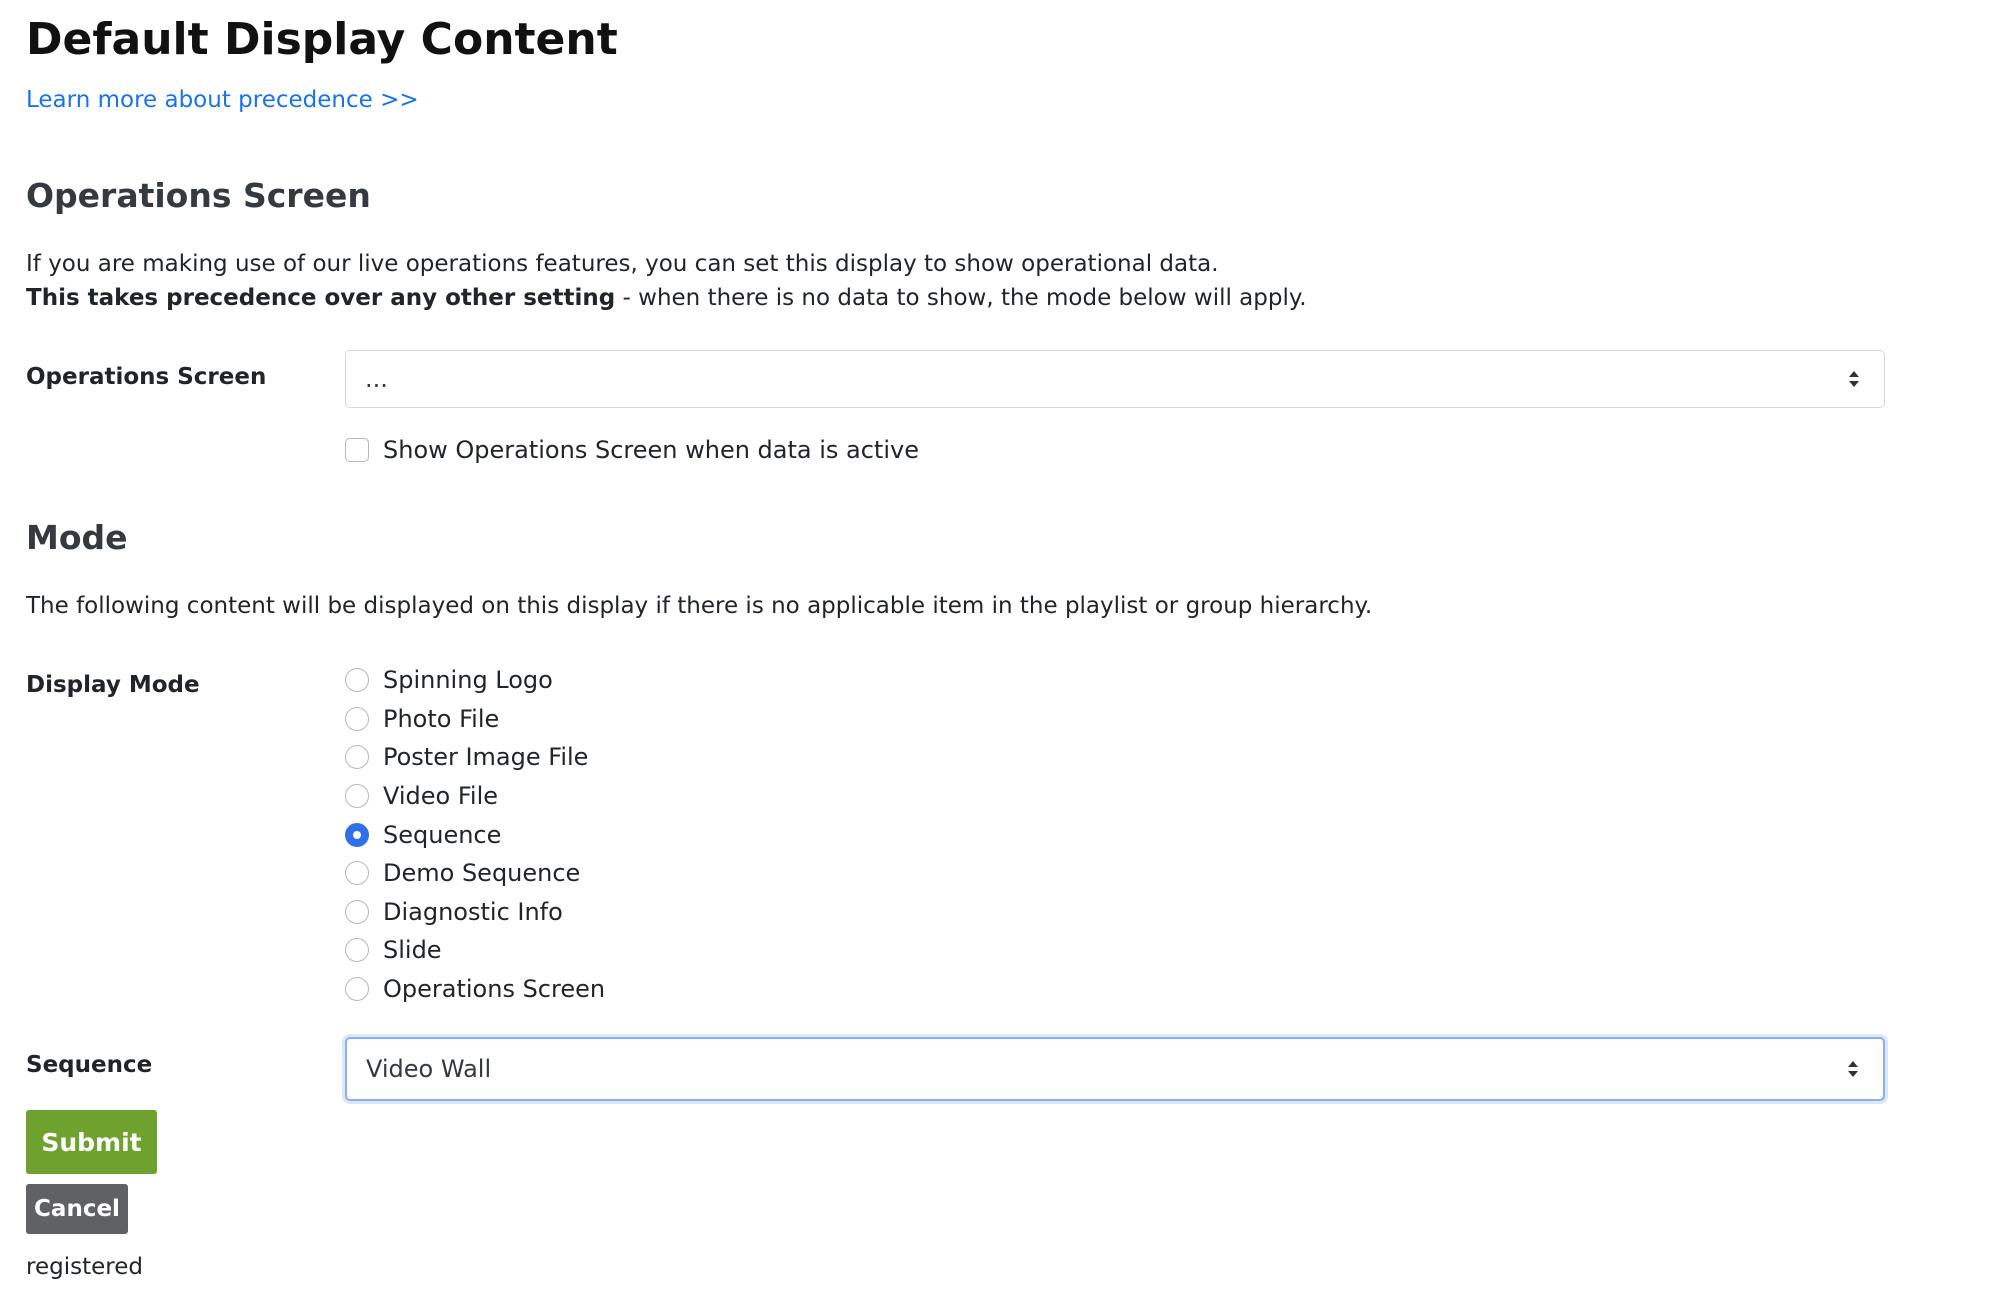 Image resolution: width=1994 pixels, height=1306 pixels. What do you see at coordinates (357, 834) in the screenshot?
I see `radio-sequence` at bounding box center [357, 834].